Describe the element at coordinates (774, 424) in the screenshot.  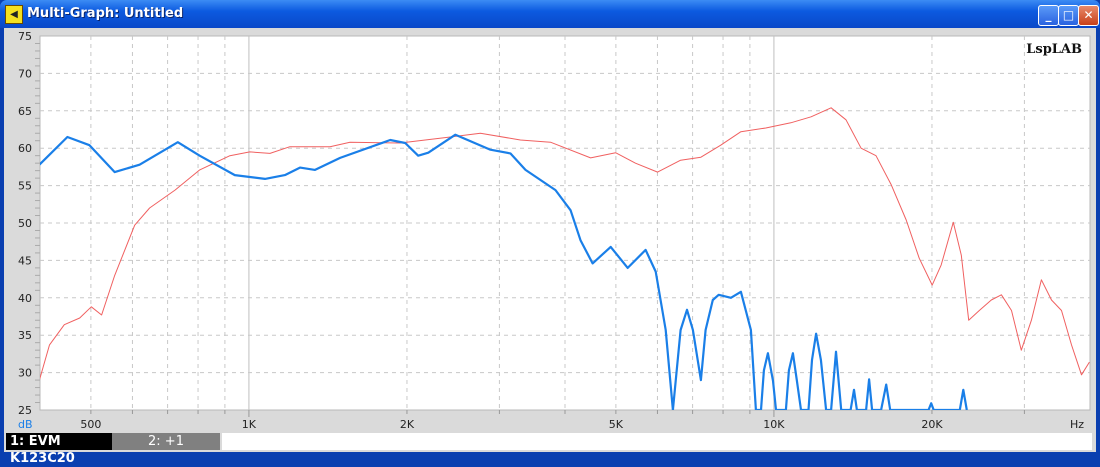
I see `x-tick-label: 10K` at that location.